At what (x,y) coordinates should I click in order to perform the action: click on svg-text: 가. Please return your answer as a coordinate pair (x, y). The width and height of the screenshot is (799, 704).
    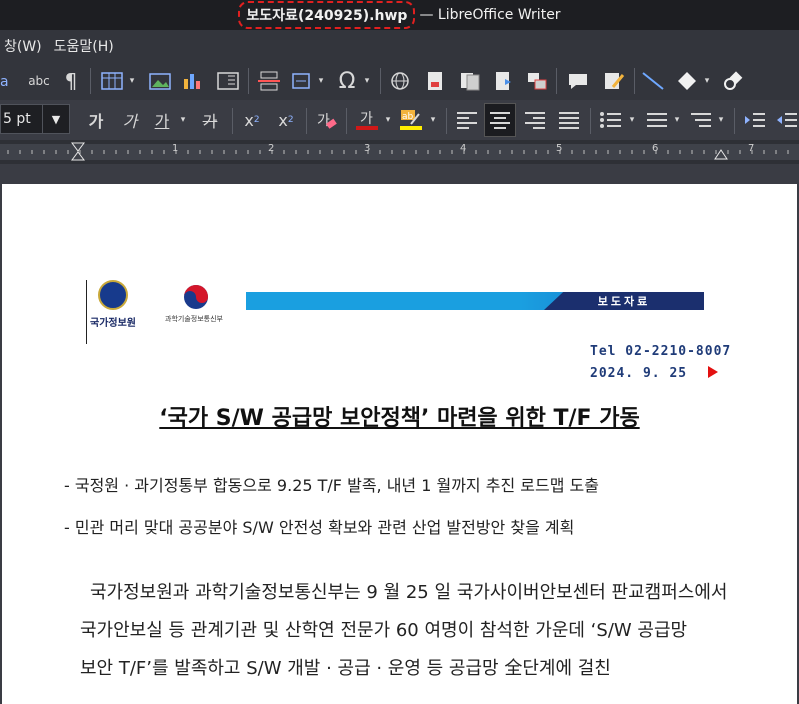
    Looking at the image, I should click on (366, 119).